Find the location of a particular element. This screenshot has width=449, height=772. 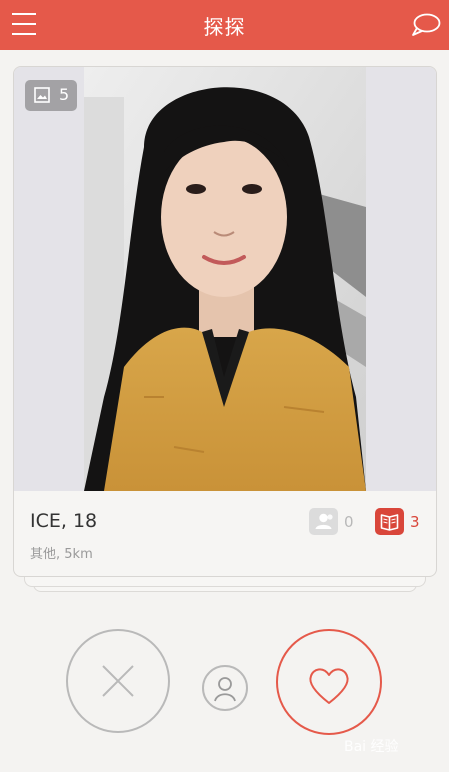

like-button is located at coordinates (329, 682).